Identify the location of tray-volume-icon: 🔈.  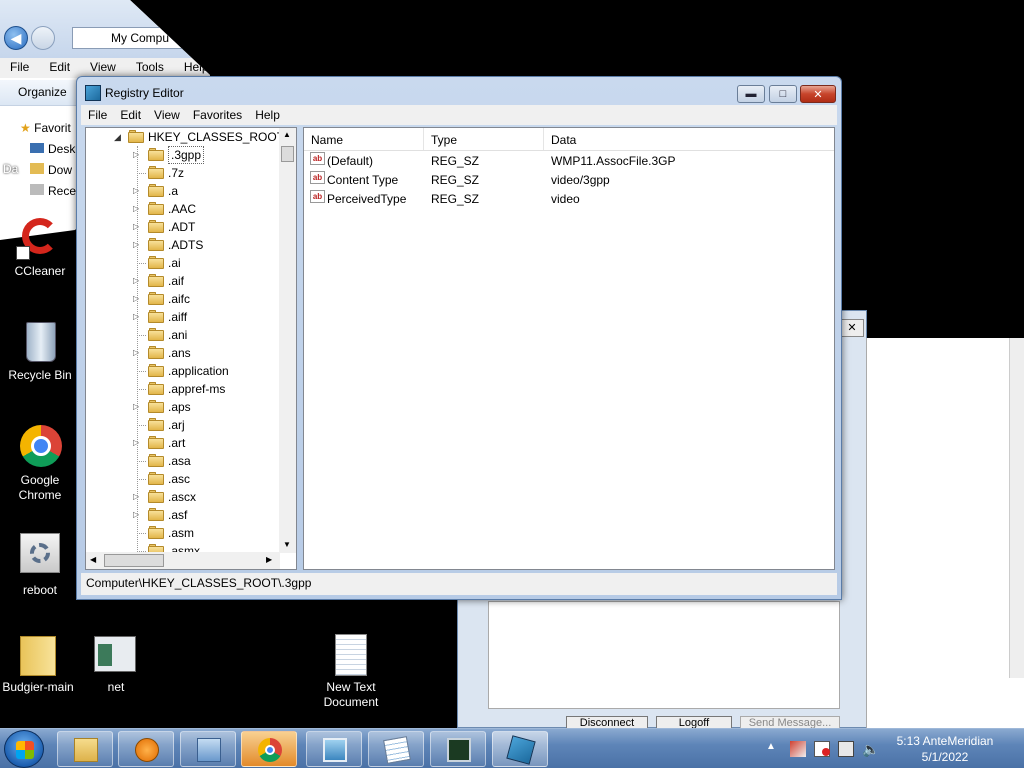
(870, 749).